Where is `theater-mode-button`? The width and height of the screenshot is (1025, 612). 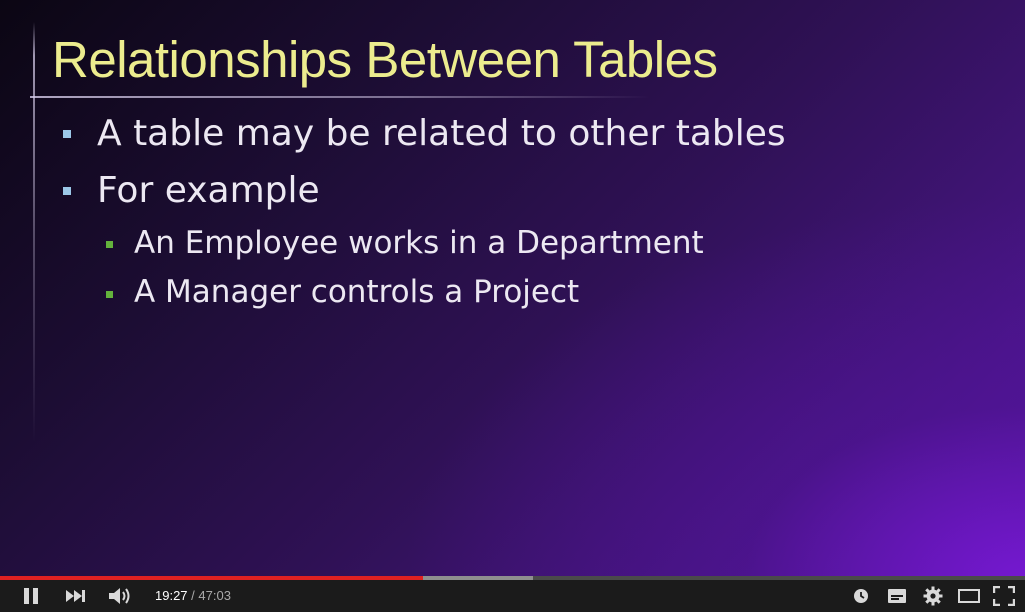
theater-mode-button is located at coordinates (969, 596).